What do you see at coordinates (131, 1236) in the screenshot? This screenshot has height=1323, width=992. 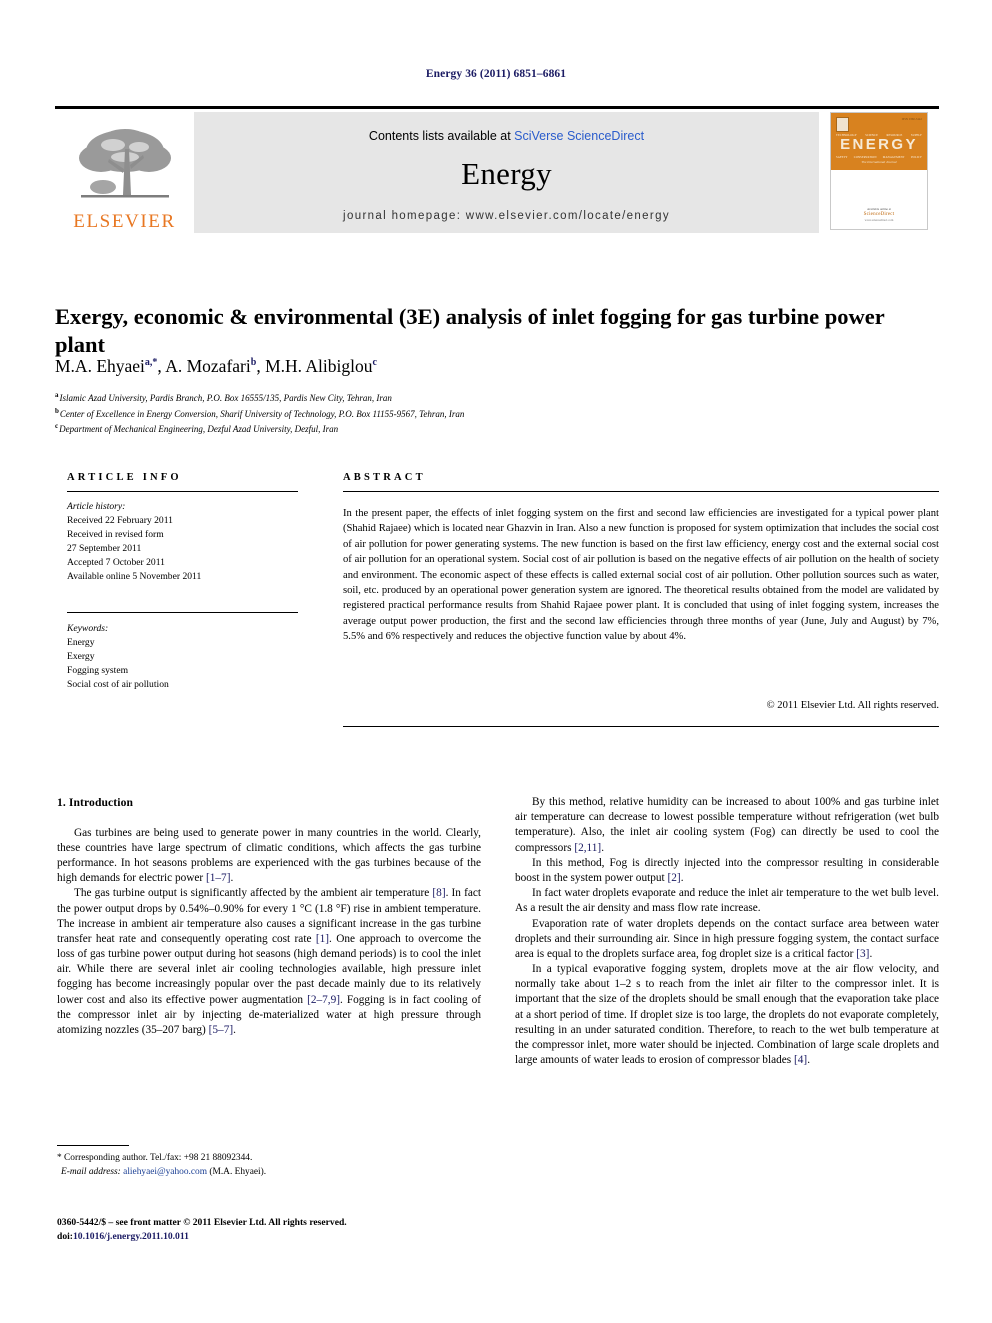 I see `doi-link: 10.1016/j.energy.2011.10.011` at bounding box center [131, 1236].